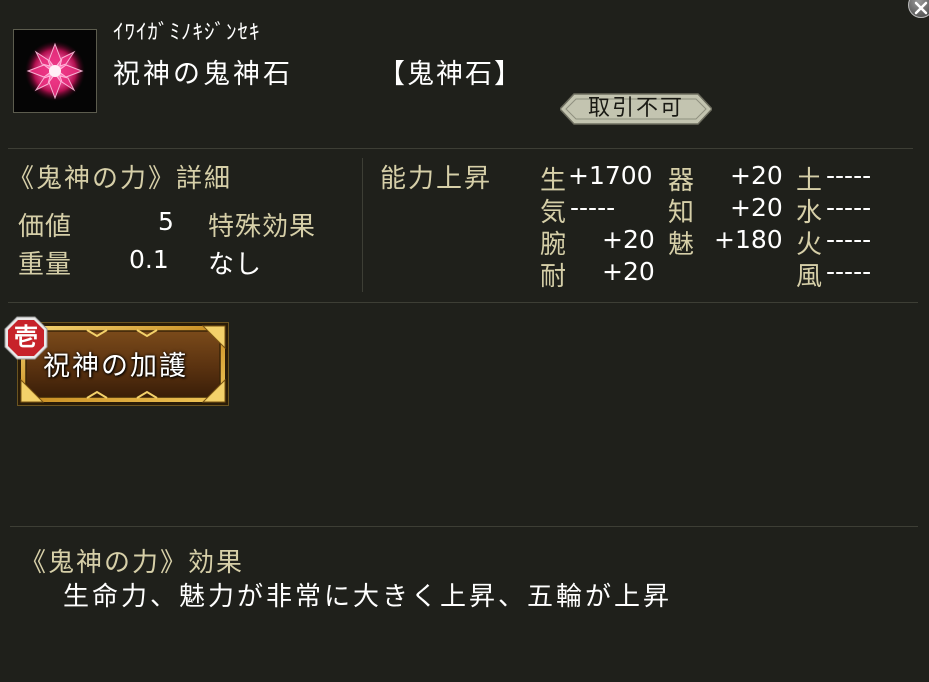 This screenshot has width=929, height=682. What do you see at coordinates (553, 277) in the screenshot?
I see `stat-label-tai: 耐` at bounding box center [553, 277].